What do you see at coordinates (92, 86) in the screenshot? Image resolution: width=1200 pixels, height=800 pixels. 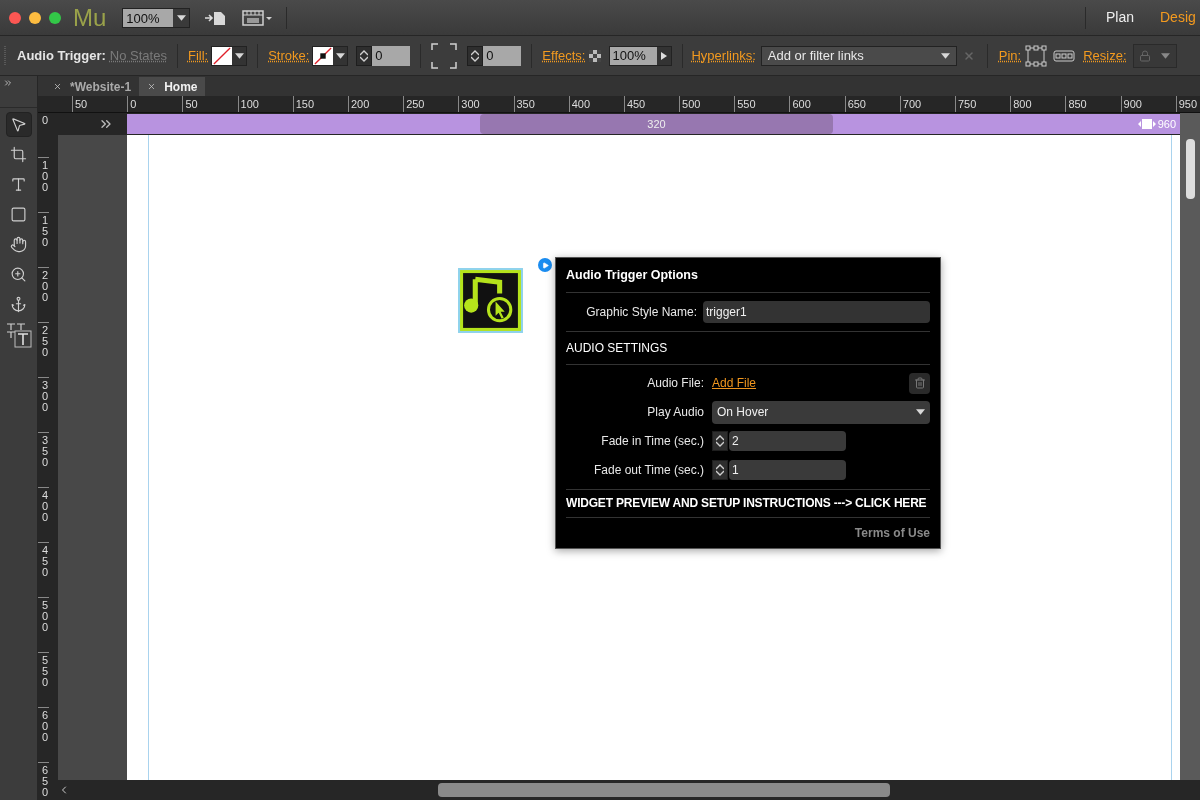 I see `document-tab: *Website-1` at bounding box center [92, 86].